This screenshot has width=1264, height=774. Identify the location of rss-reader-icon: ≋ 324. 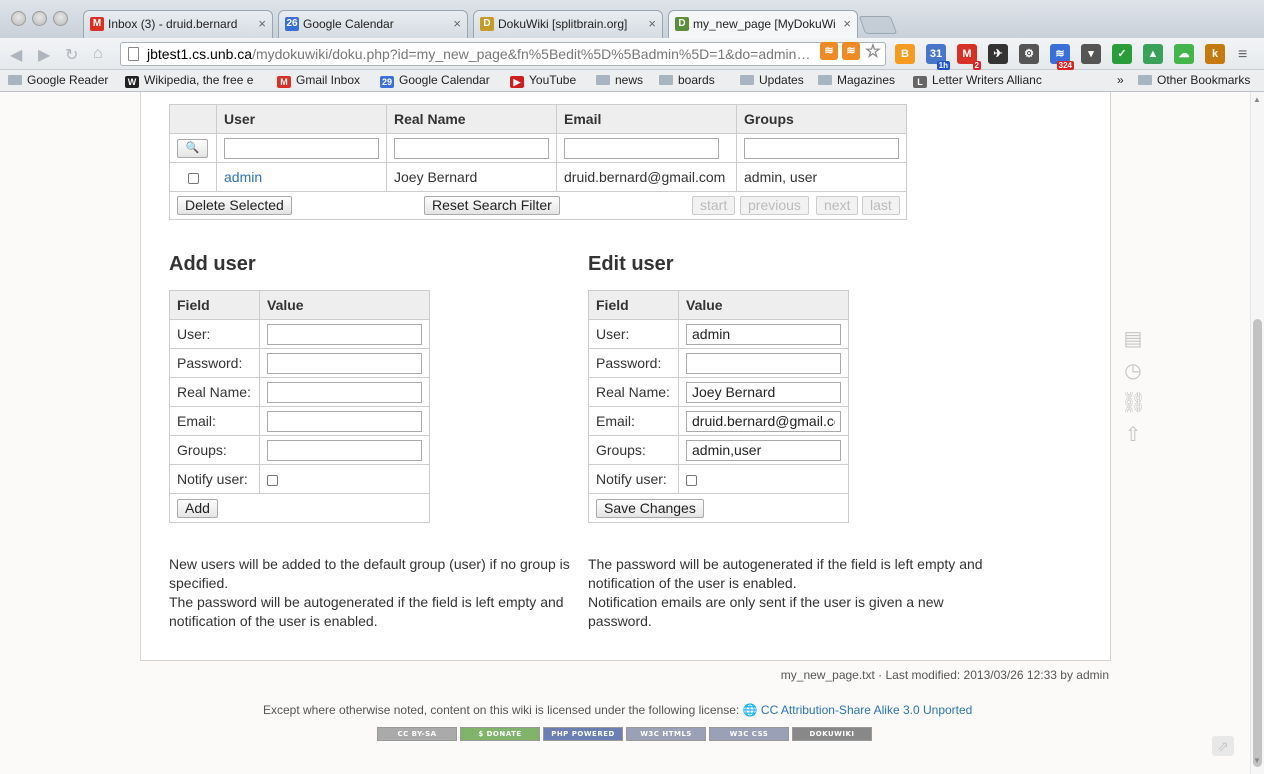
(1062, 57).